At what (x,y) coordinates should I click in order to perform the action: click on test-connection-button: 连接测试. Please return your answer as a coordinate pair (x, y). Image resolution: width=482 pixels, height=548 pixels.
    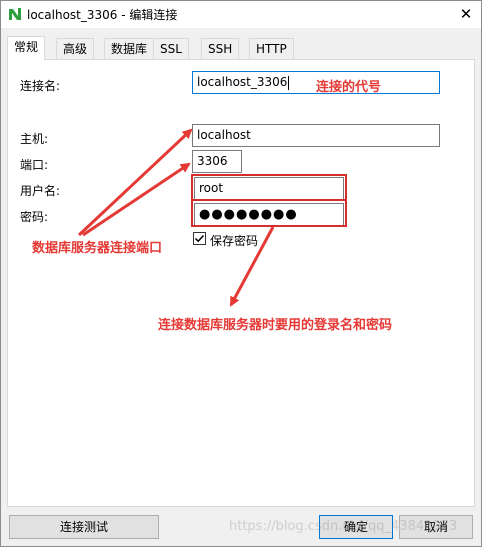
    Looking at the image, I should click on (84, 527).